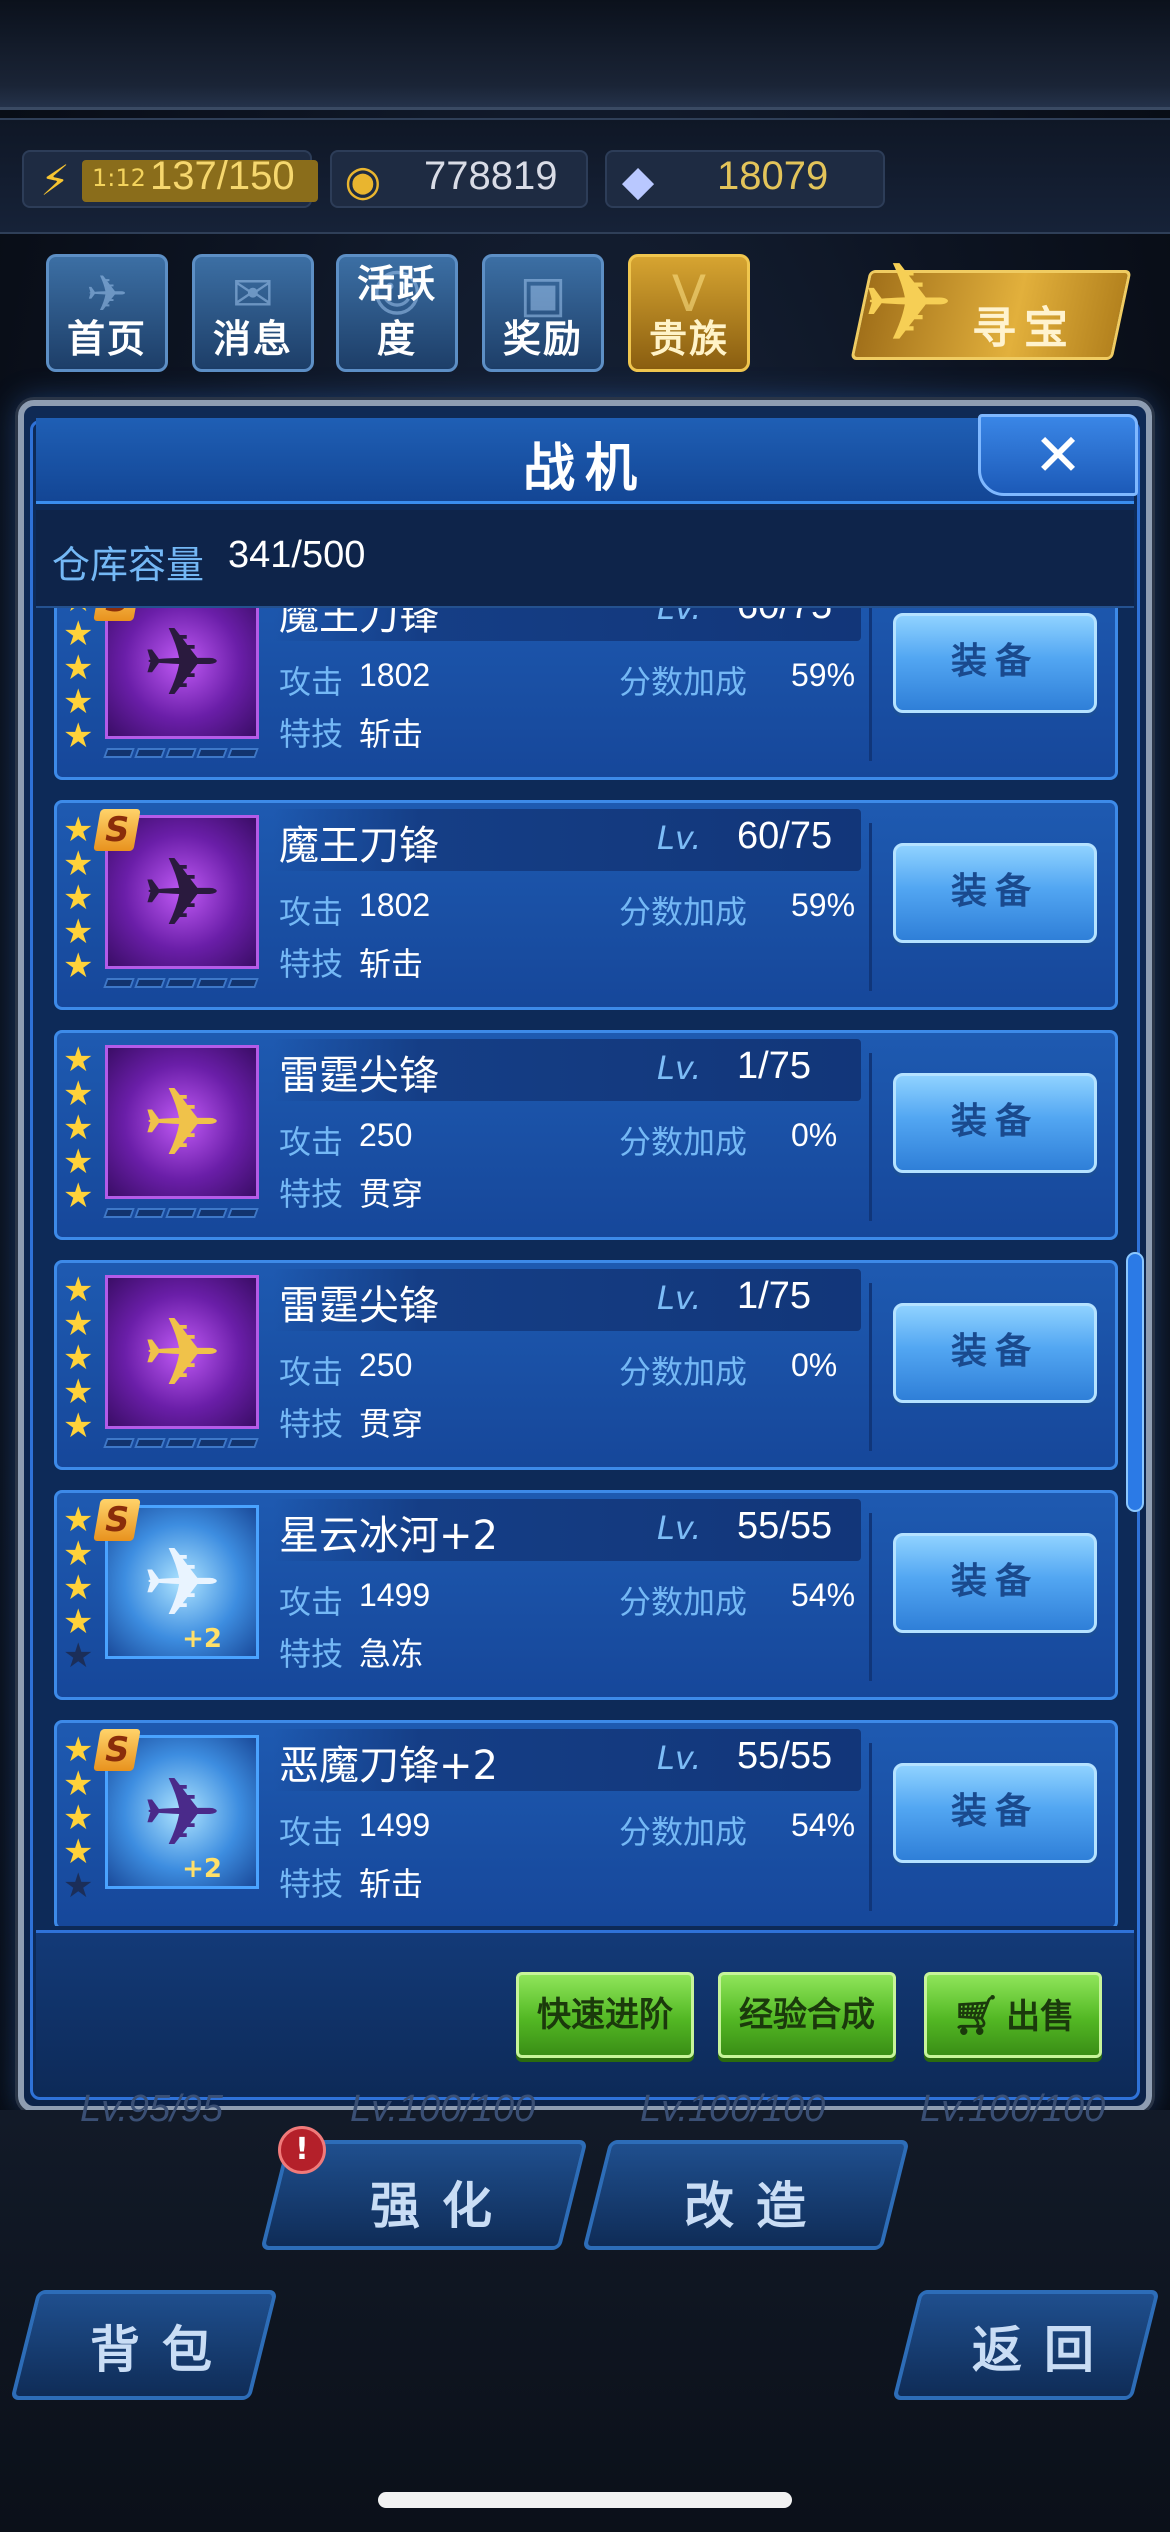 The width and height of the screenshot is (1170, 2532). What do you see at coordinates (774, 1066) in the screenshot?
I see `level-value: 1/75` at bounding box center [774, 1066].